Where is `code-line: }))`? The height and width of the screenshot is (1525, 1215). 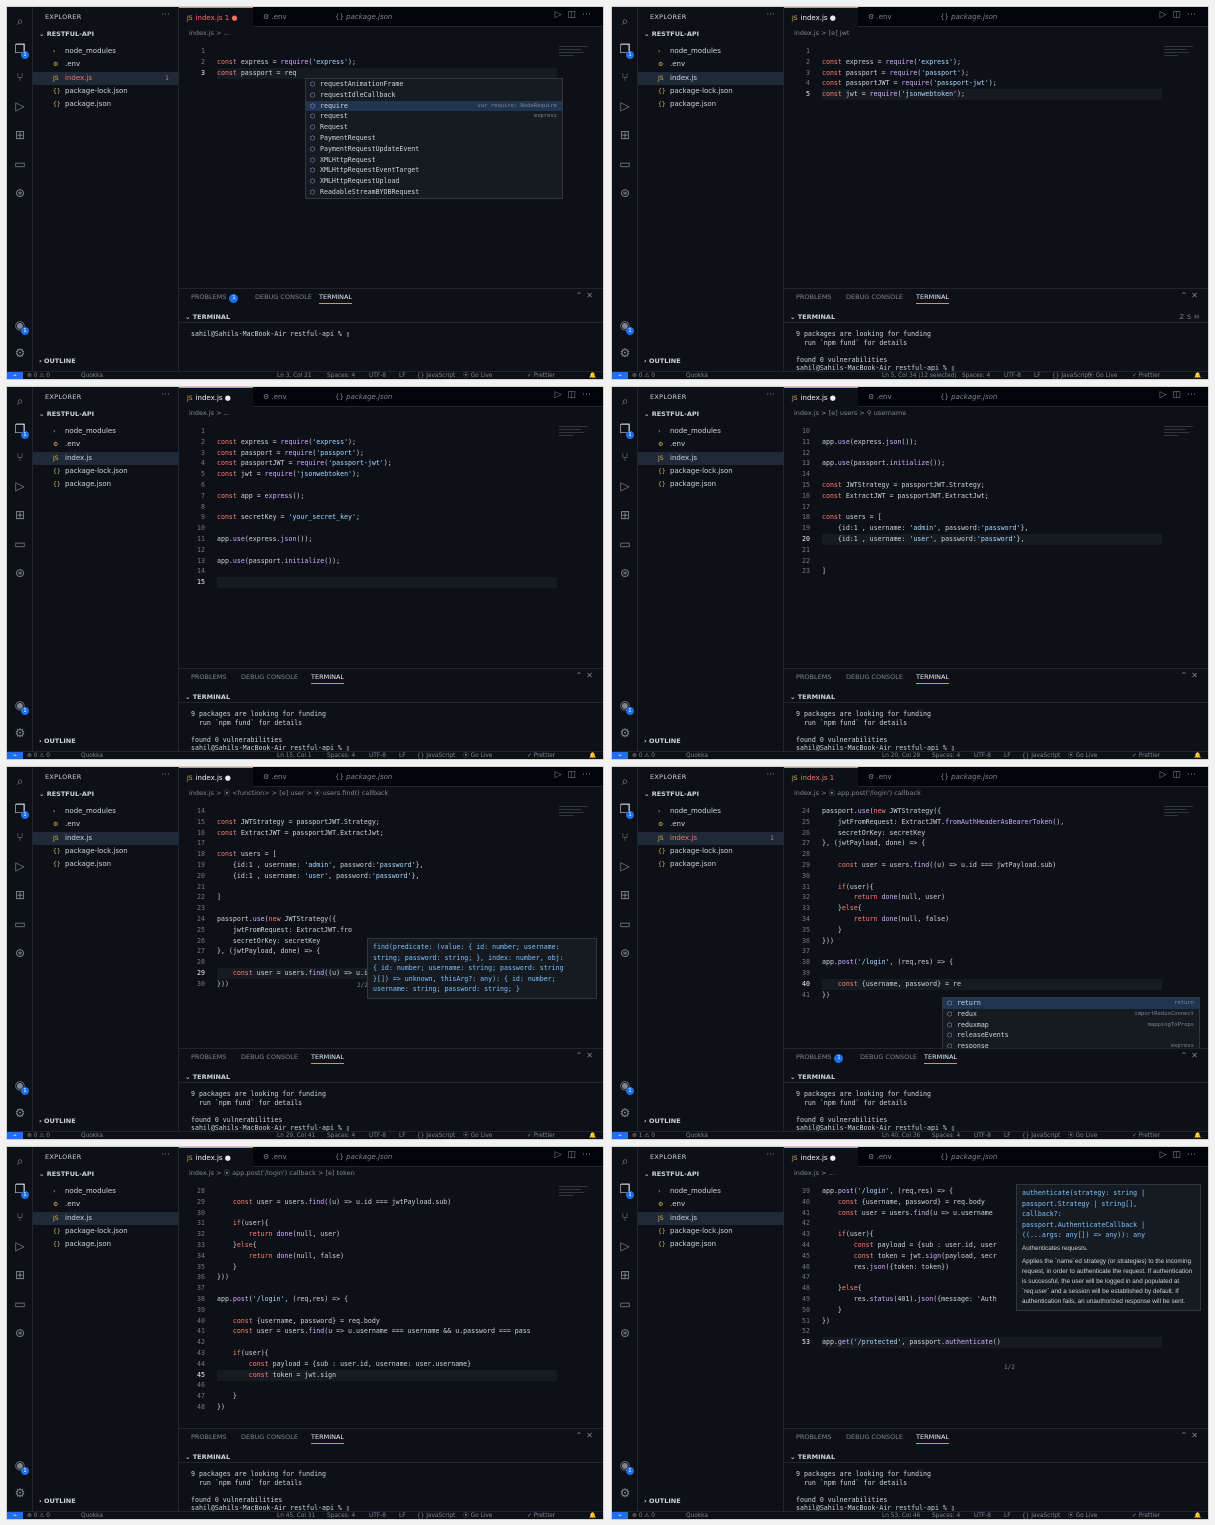 code-line: })) is located at coordinates (828, 941).